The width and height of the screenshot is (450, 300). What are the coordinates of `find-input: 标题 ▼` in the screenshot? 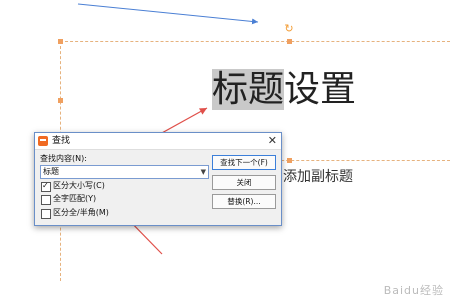 It's located at (124, 172).